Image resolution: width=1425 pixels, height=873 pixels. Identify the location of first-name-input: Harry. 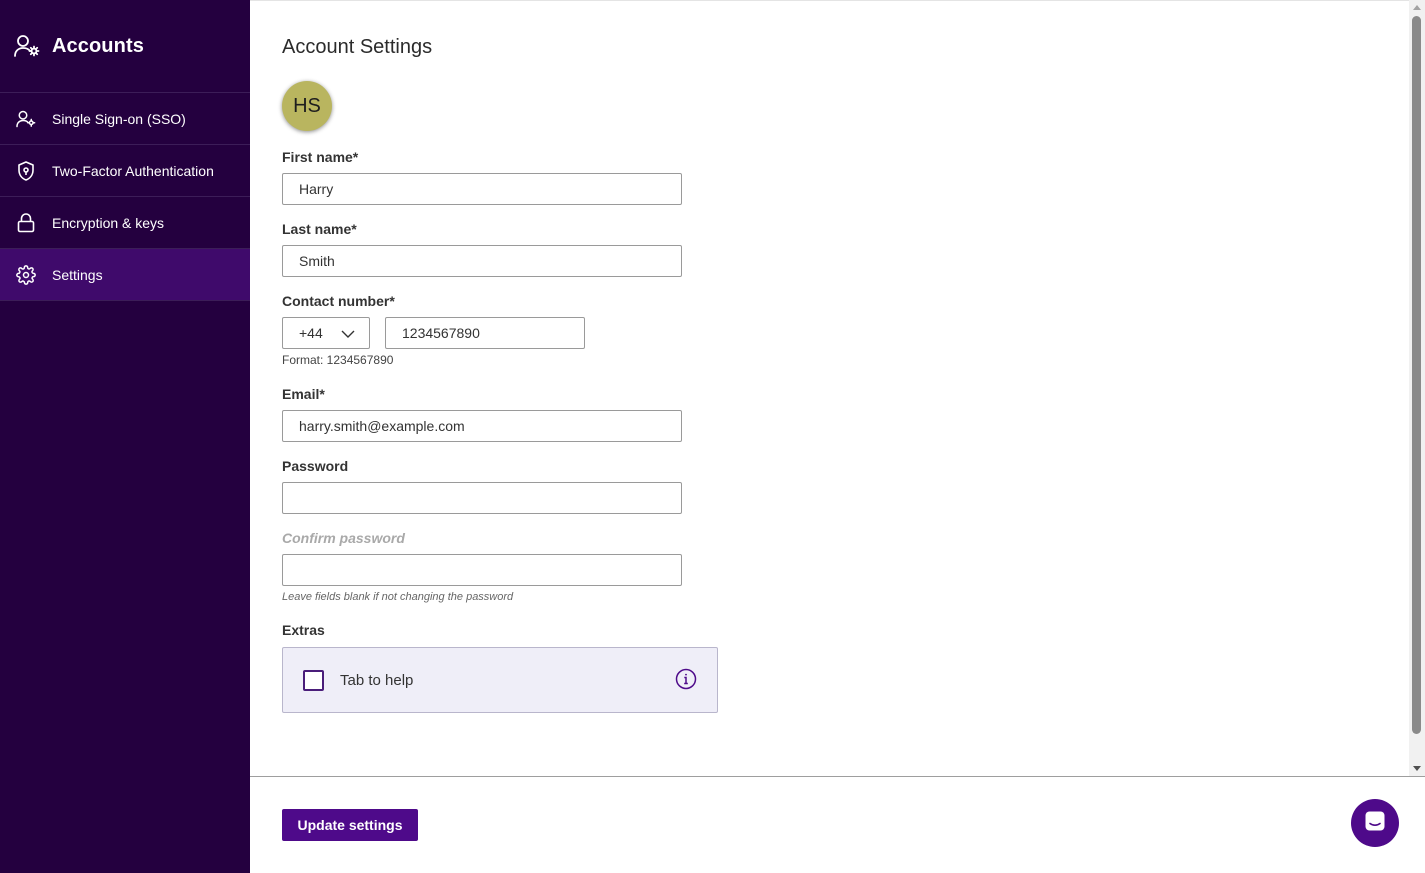
(482, 189).